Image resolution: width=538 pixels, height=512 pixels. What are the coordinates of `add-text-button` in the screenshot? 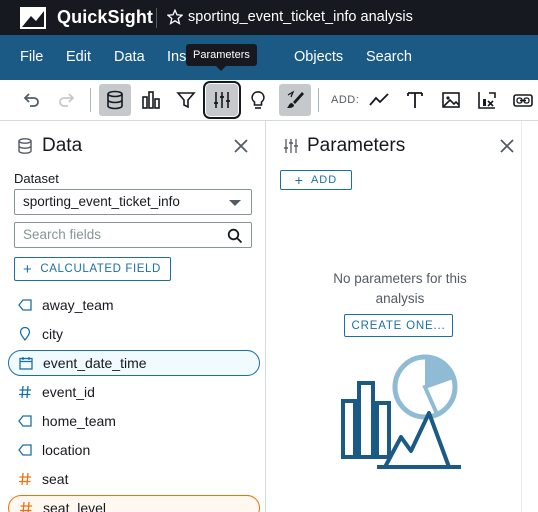 It's located at (415, 100).